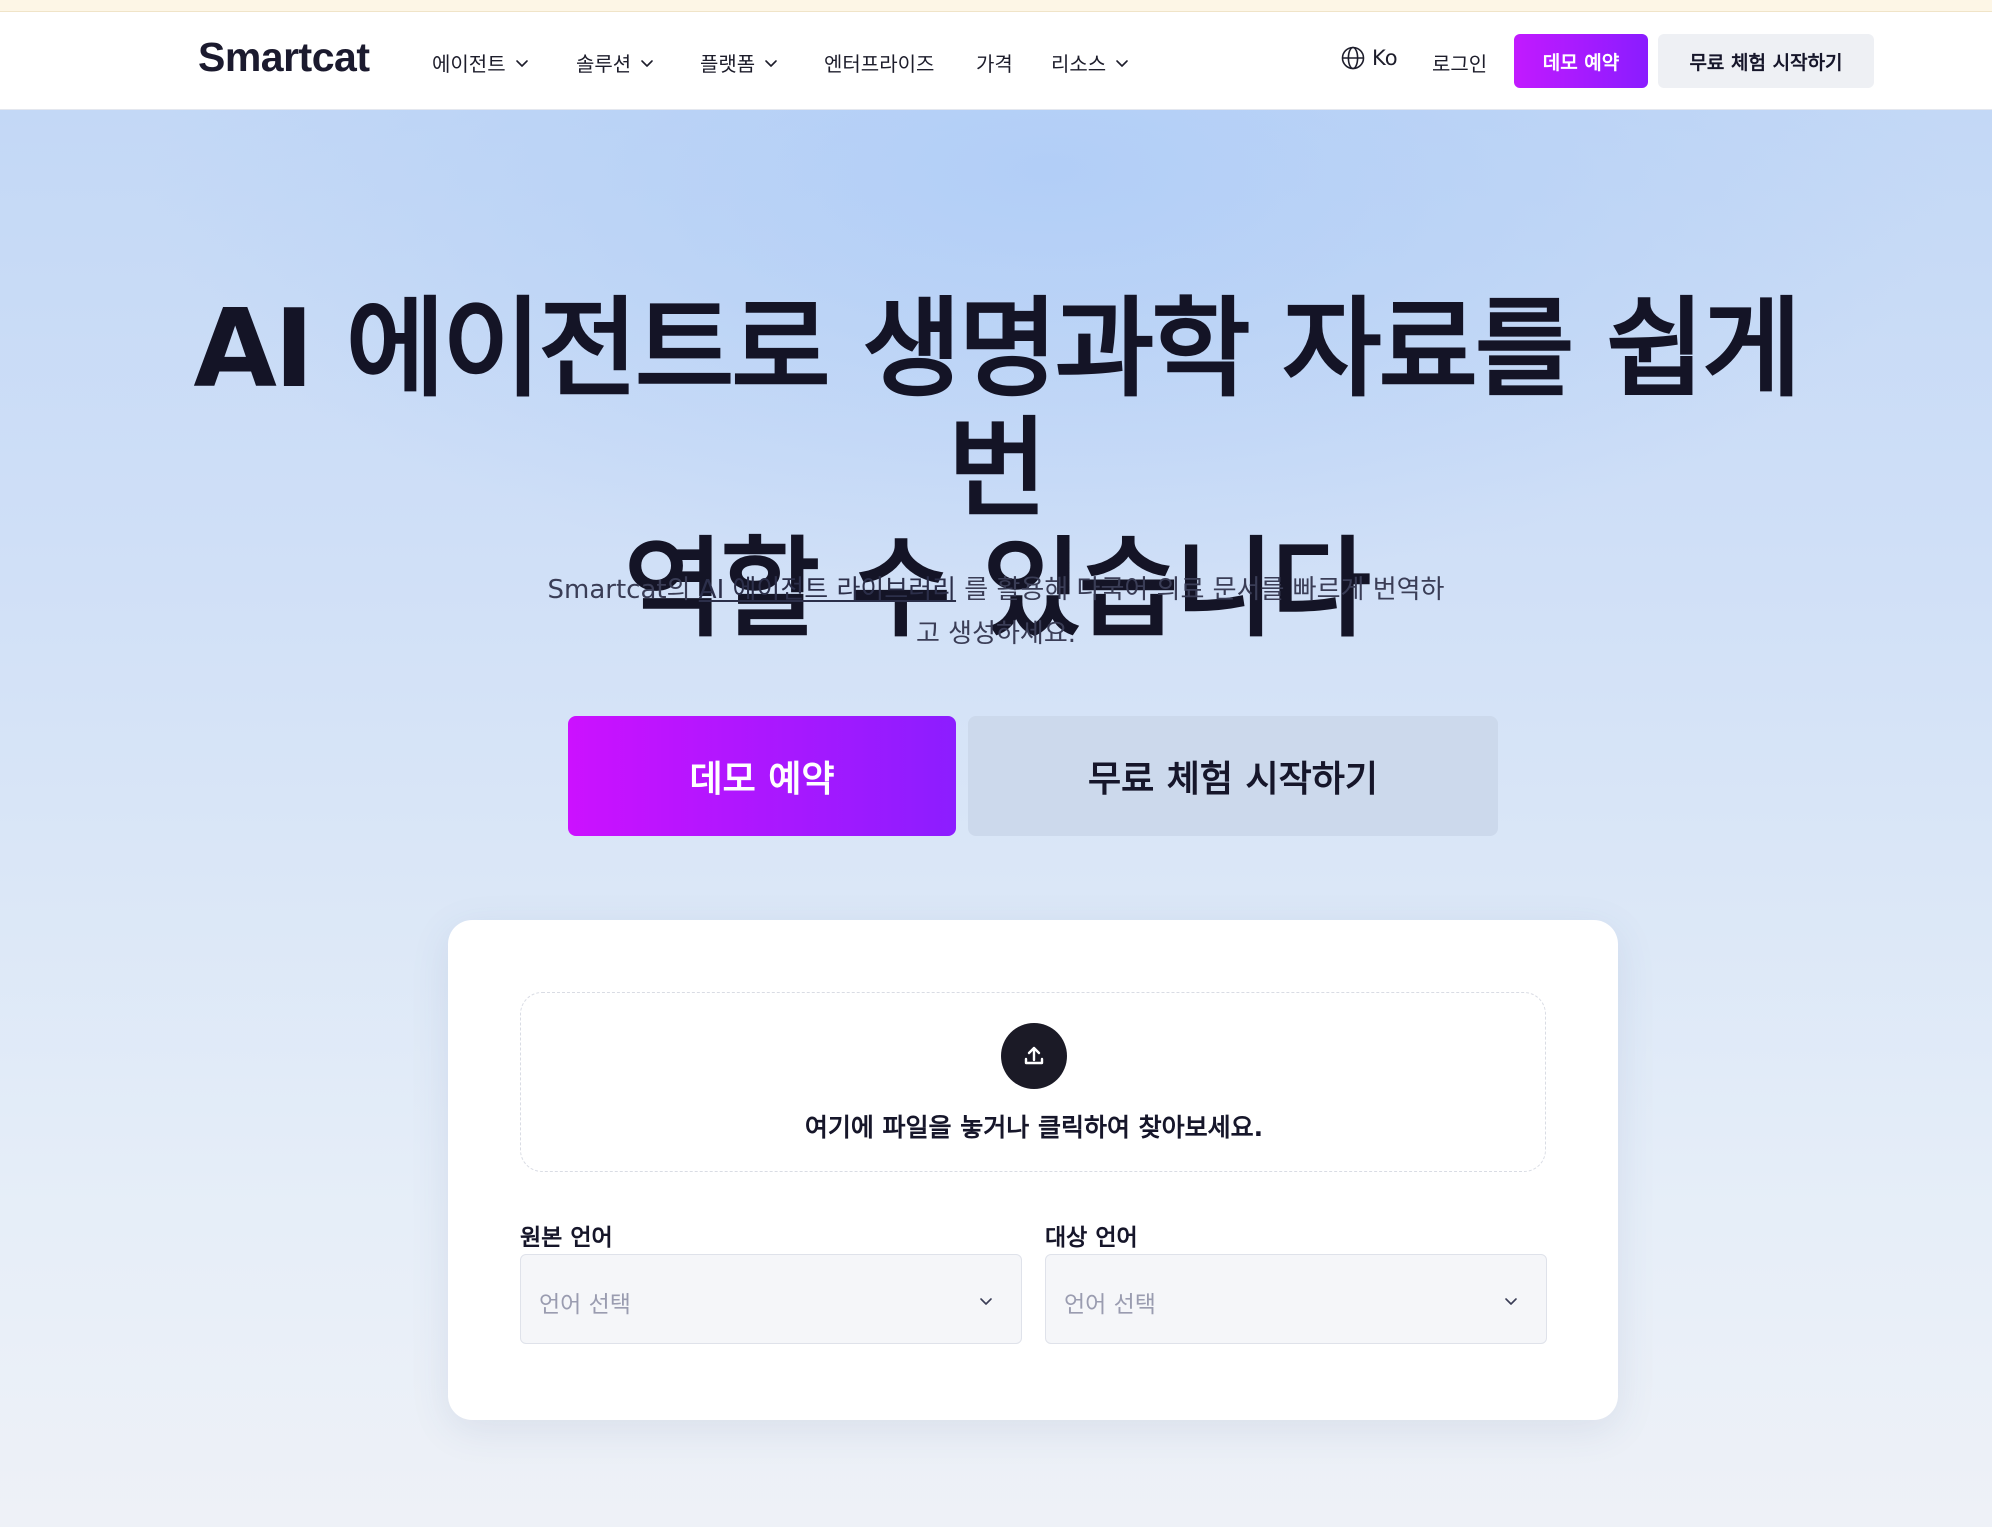  Describe the element at coordinates (585, 1305) in the screenshot. I see `source-language-placeholder: 언어 선택` at that location.